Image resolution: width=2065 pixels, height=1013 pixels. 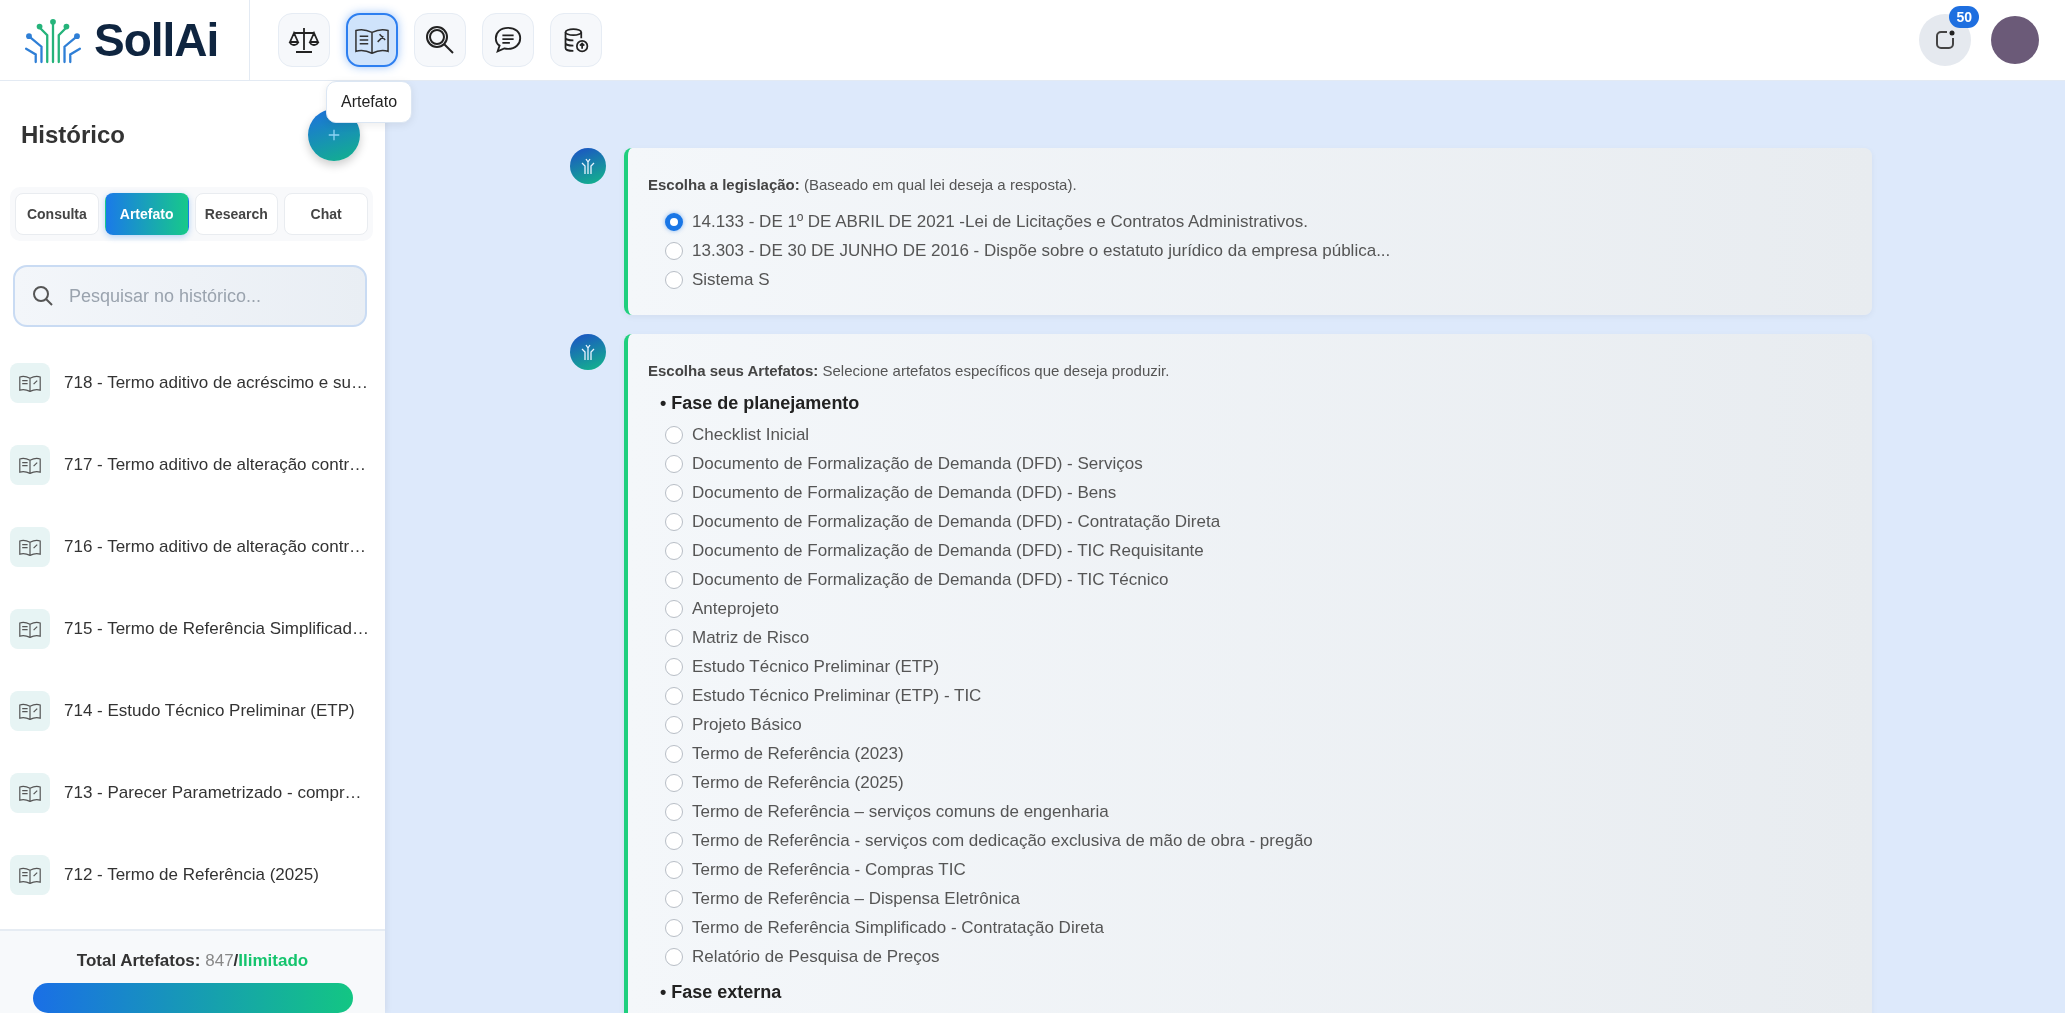 I want to click on prompt-text: Escolha a legislação: (Baseado em qual lei deseja a resposta)., so click(x=863, y=184).